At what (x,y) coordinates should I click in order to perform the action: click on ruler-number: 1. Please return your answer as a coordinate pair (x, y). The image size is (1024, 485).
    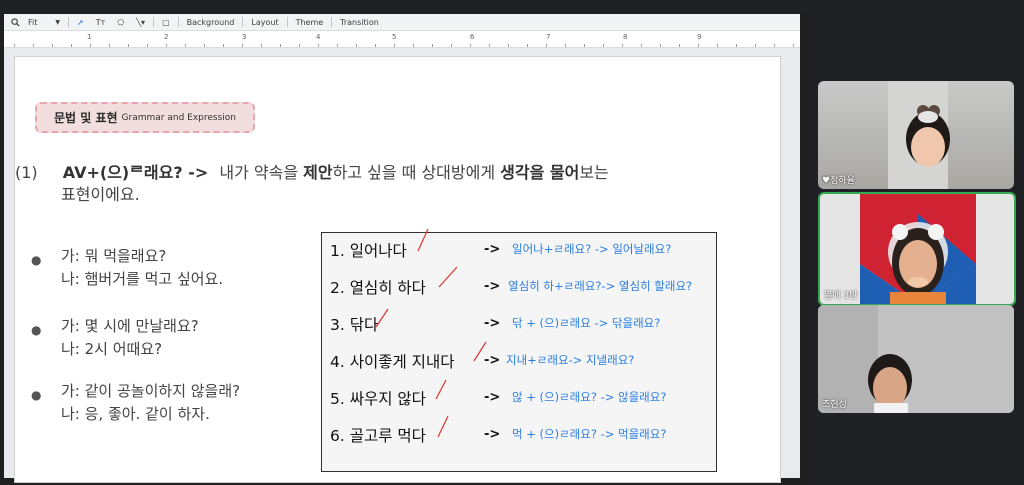
    Looking at the image, I should click on (89, 37).